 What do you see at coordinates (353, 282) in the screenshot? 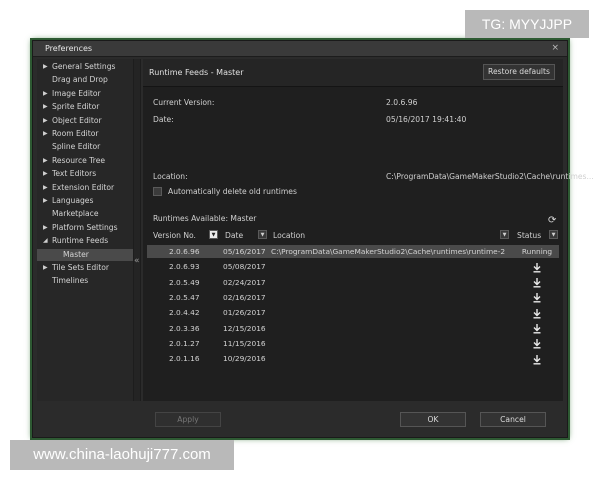
I see `table-row: 2.0.5.49 02/24/2017` at bounding box center [353, 282].